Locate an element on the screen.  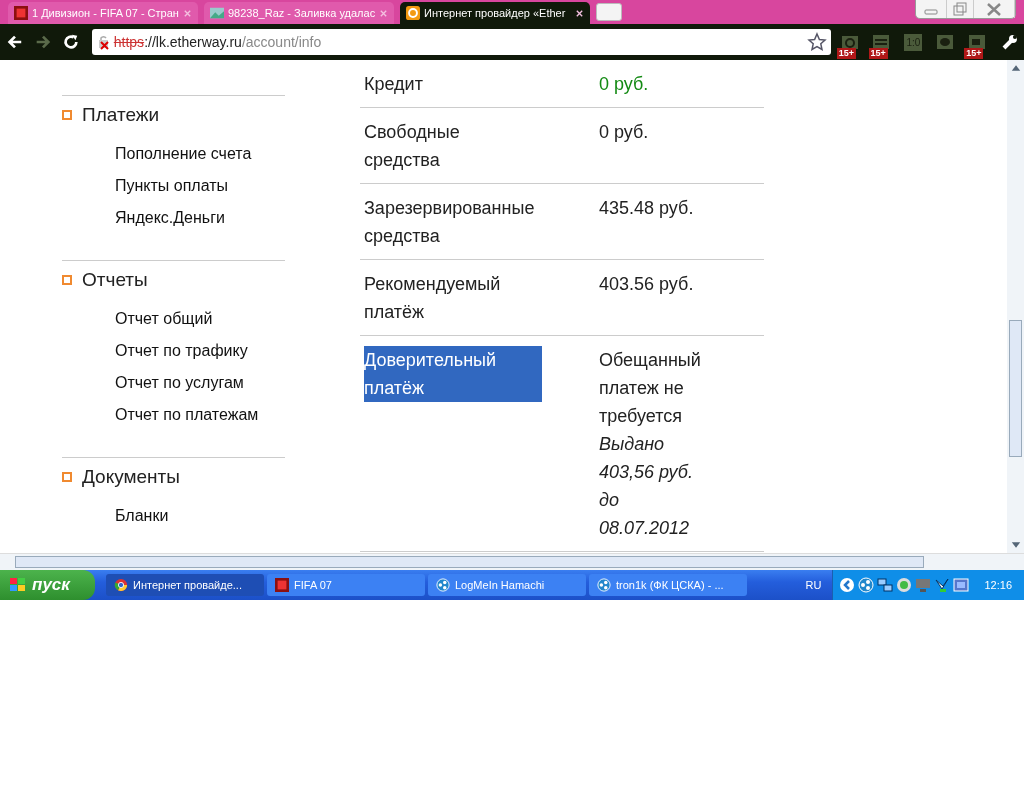
status-dot-icon is located at coordinates (904, 585).